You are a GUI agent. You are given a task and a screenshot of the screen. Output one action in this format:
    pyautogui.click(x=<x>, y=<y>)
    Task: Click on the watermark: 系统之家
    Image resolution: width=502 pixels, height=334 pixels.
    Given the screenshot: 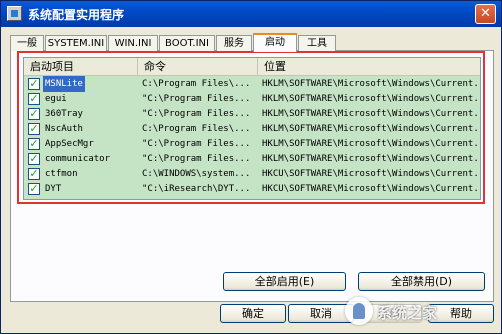 What is the action you would take?
    pyautogui.click(x=420, y=311)
    